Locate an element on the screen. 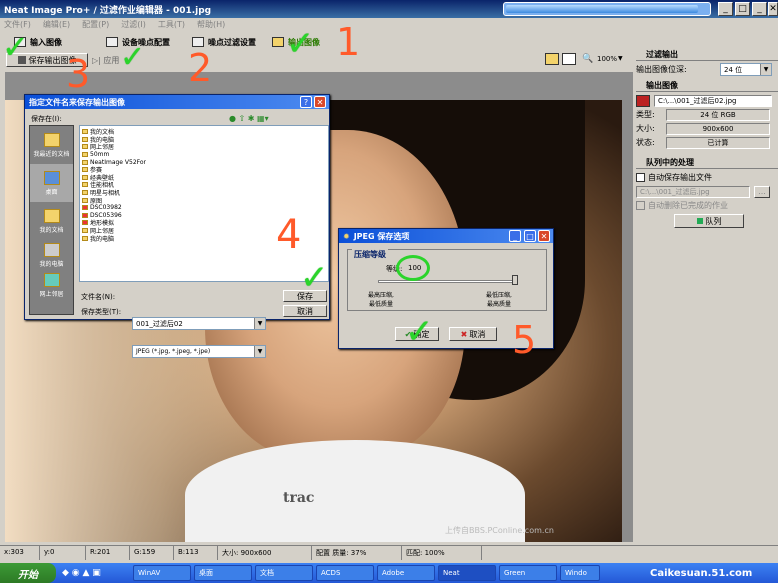 The image size is (778, 583). list-item: 网上邻居 is located at coordinates (204, 147).